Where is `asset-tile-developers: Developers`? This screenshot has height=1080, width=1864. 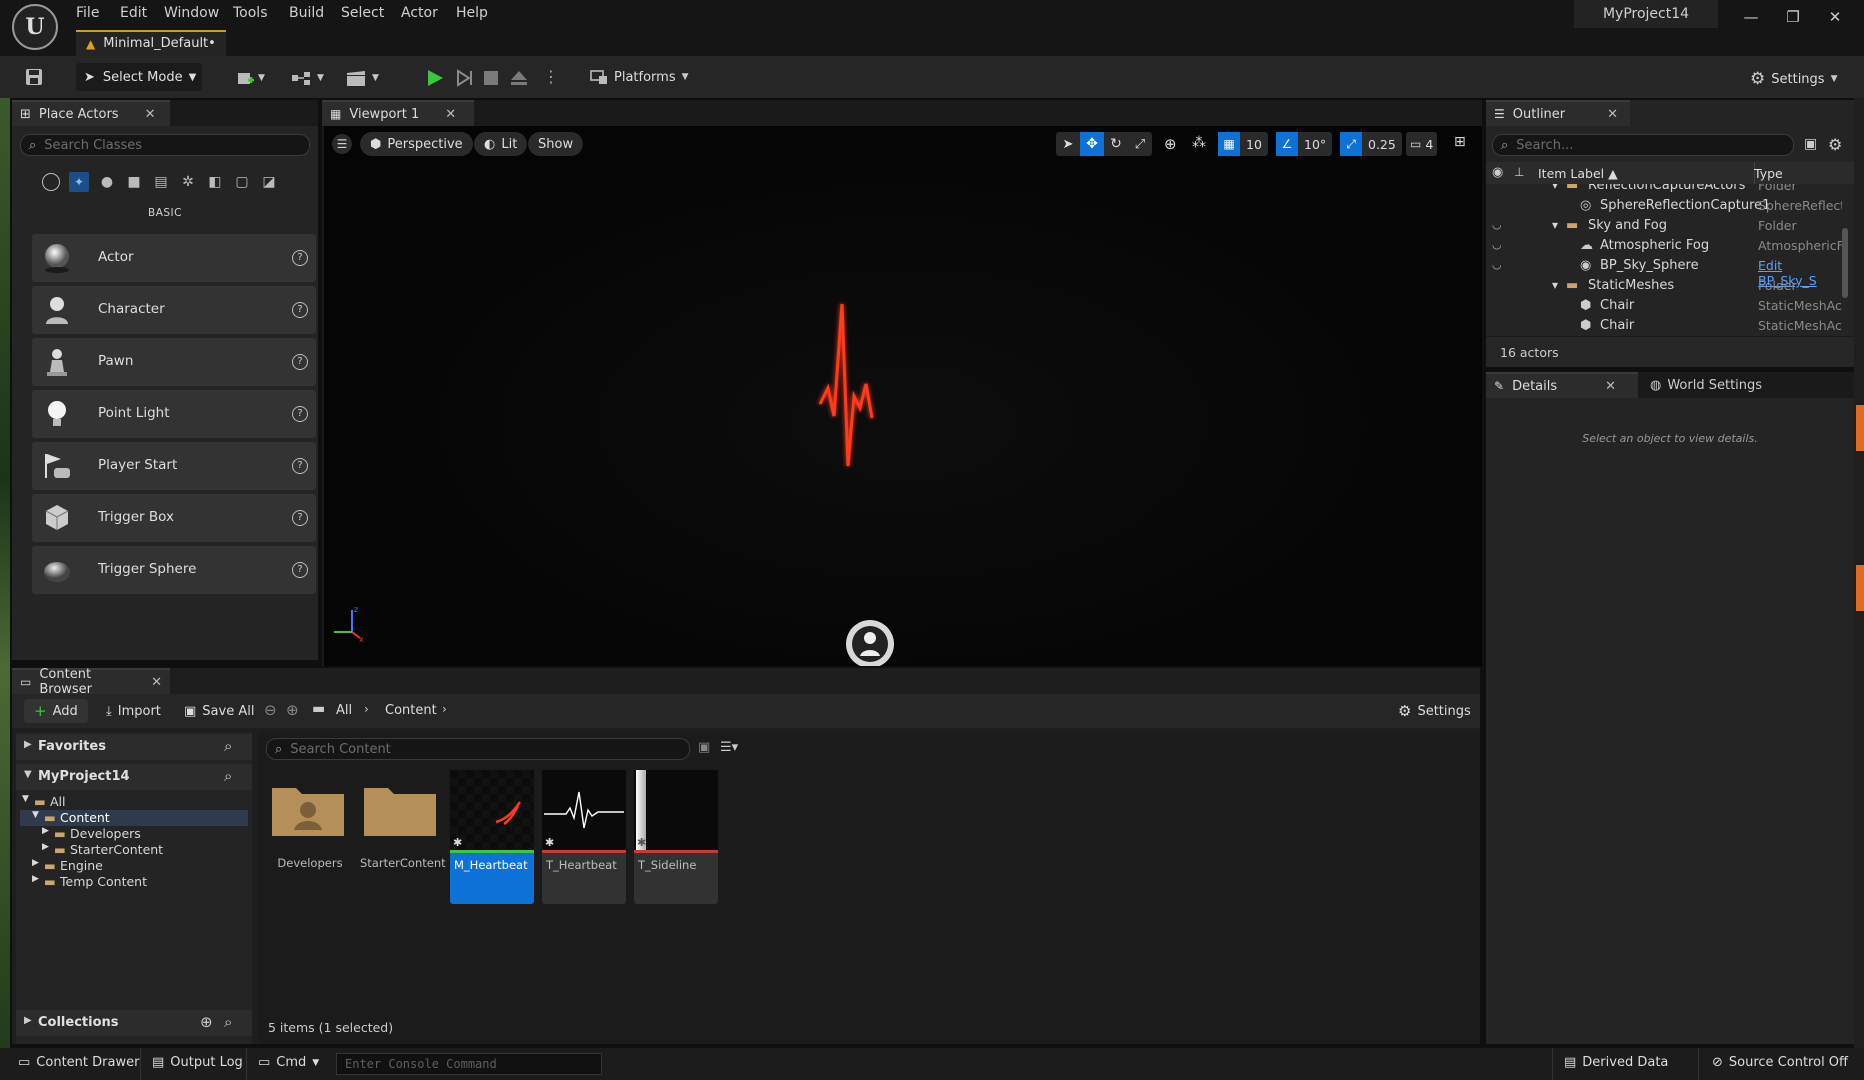
asset-tile-developers: Developers is located at coordinates (310, 837).